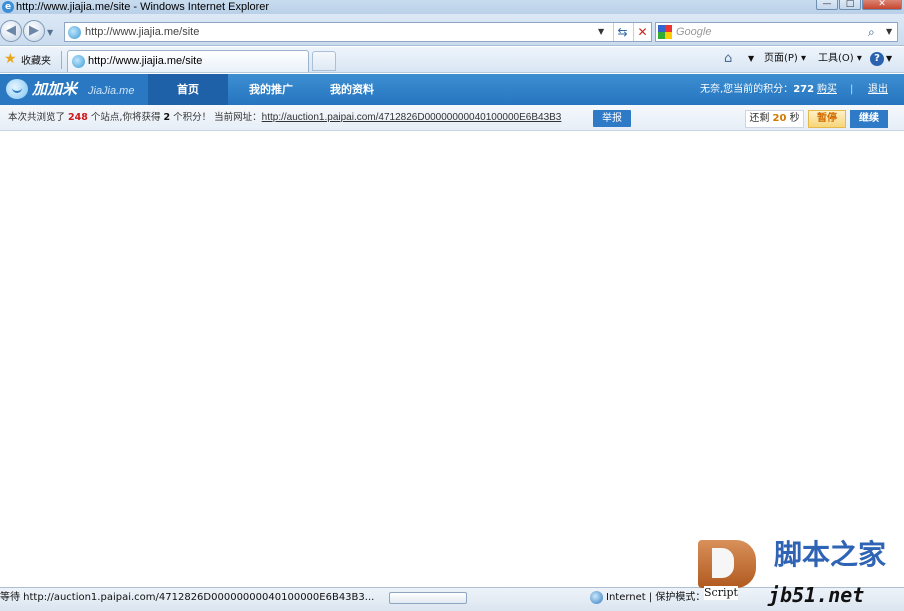 The image size is (904, 611). What do you see at coordinates (622, 32) in the screenshot?
I see `refresh-icon: ⇆` at bounding box center [622, 32].